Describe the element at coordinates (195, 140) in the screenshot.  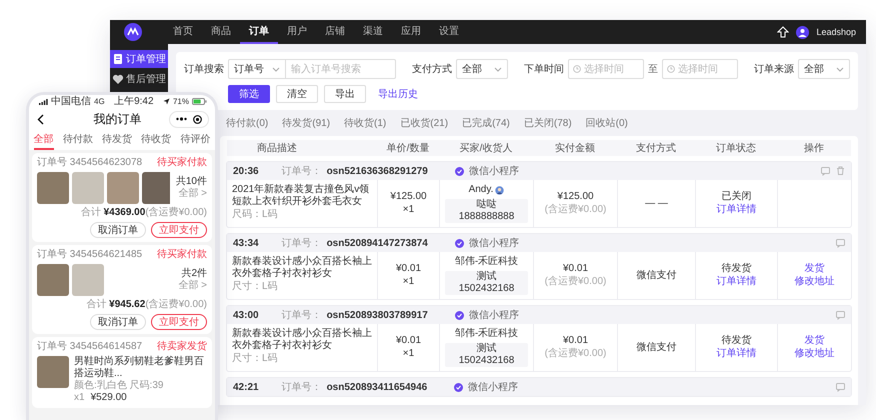
I see `order-tab: 待评价` at that location.